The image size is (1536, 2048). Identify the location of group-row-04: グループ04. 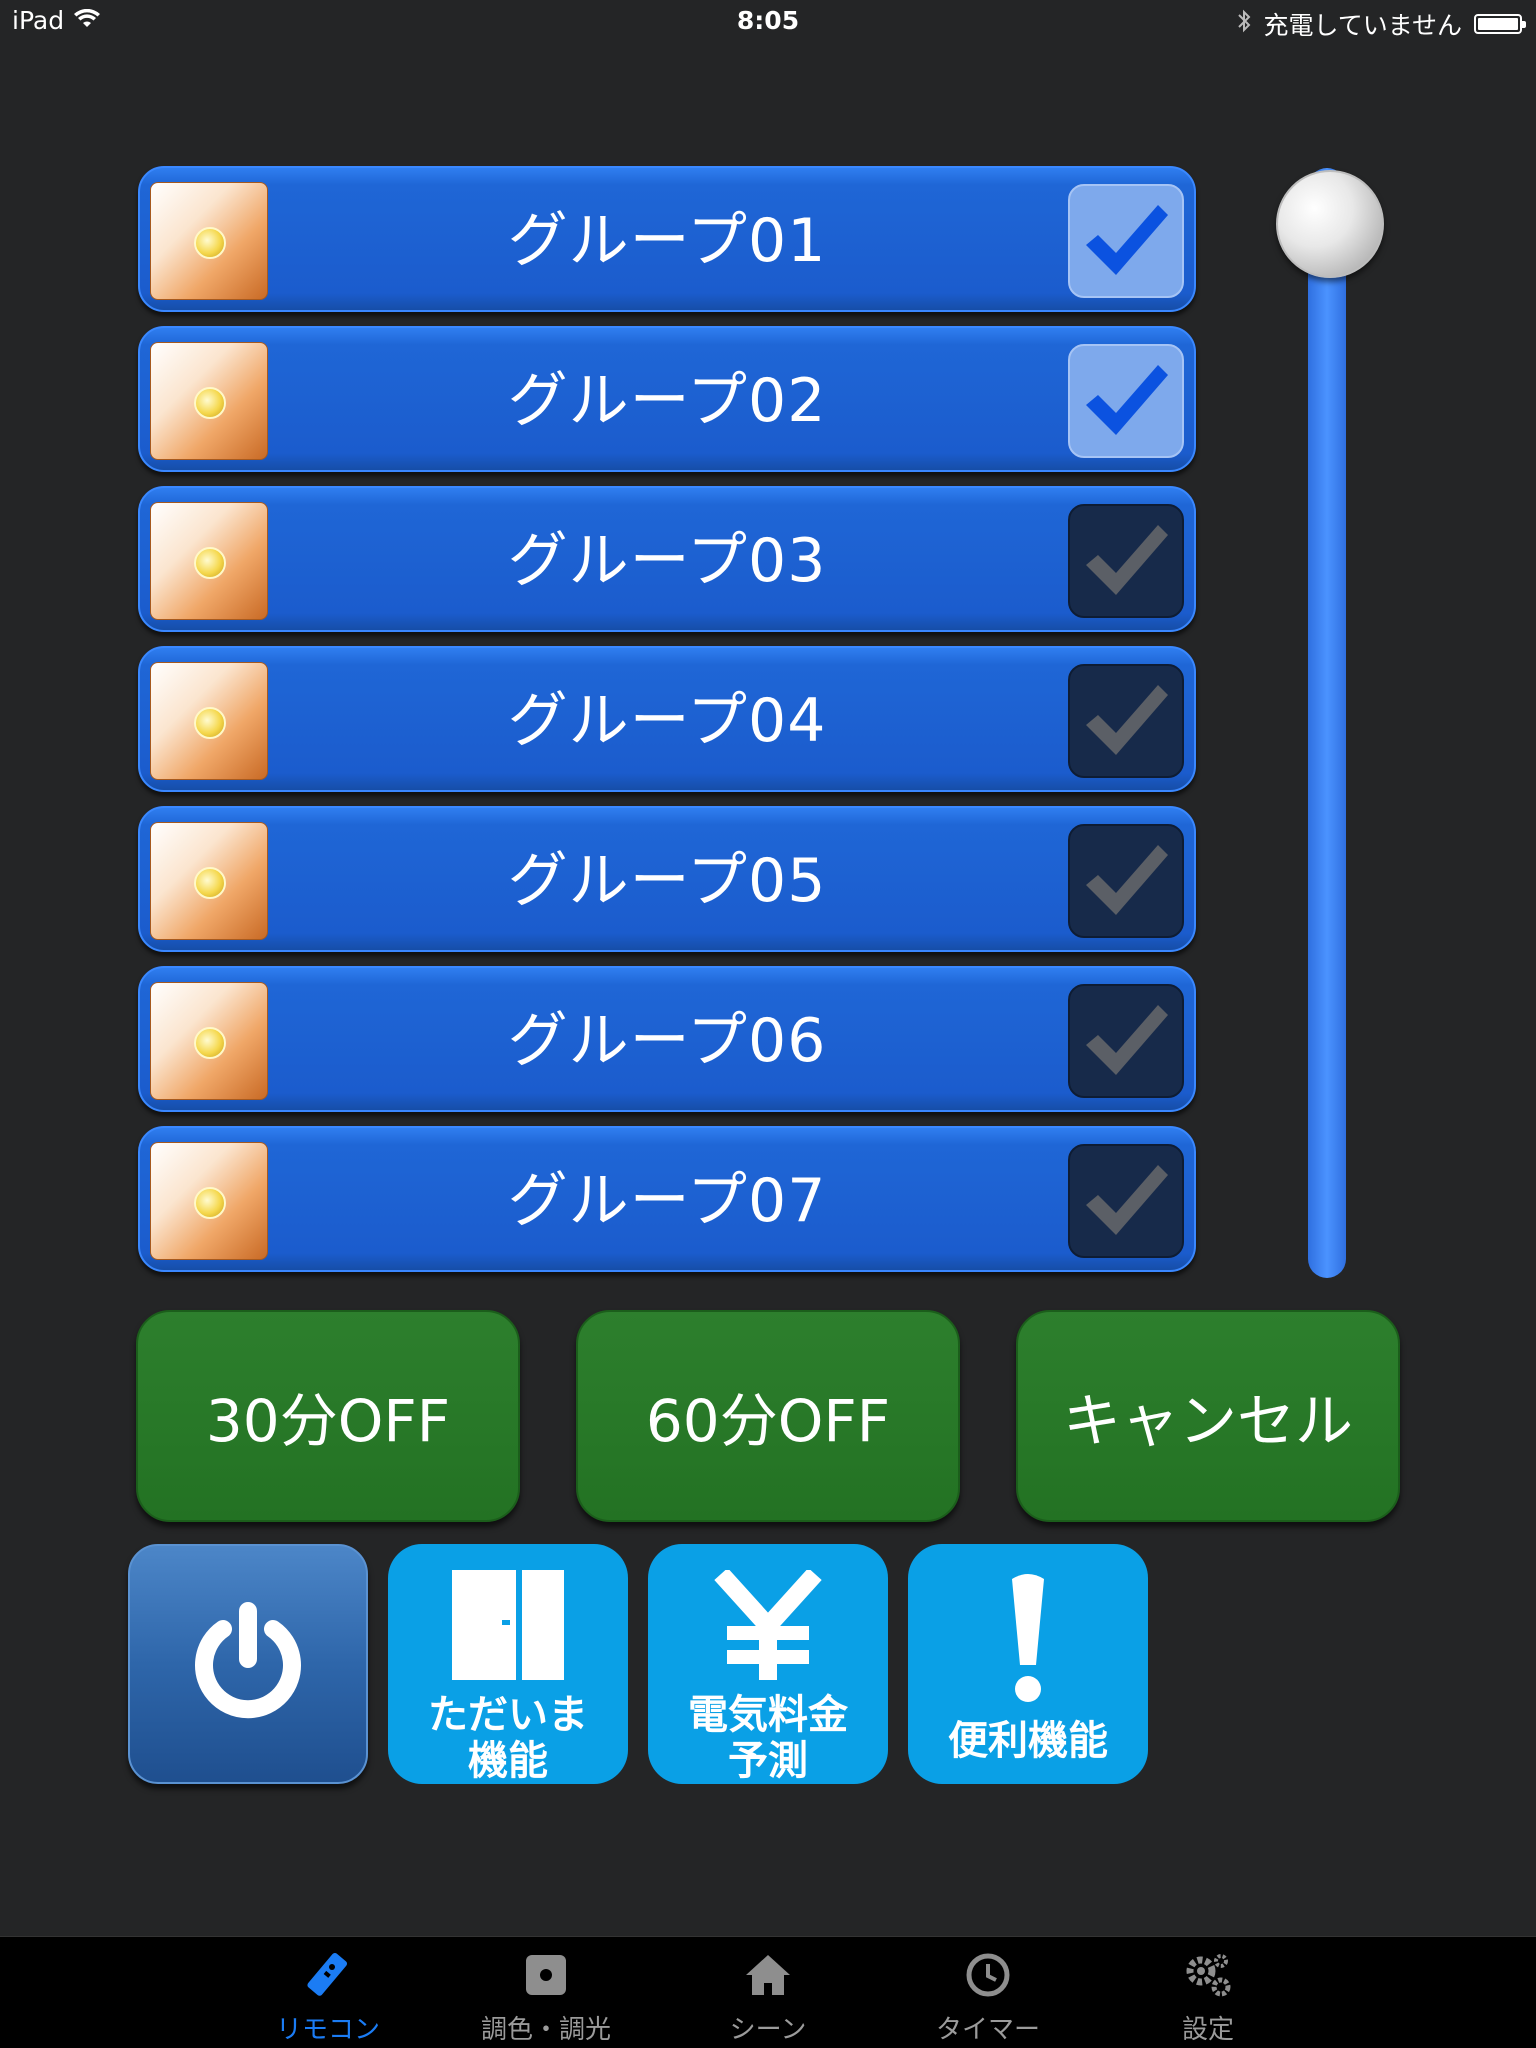
(667, 719).